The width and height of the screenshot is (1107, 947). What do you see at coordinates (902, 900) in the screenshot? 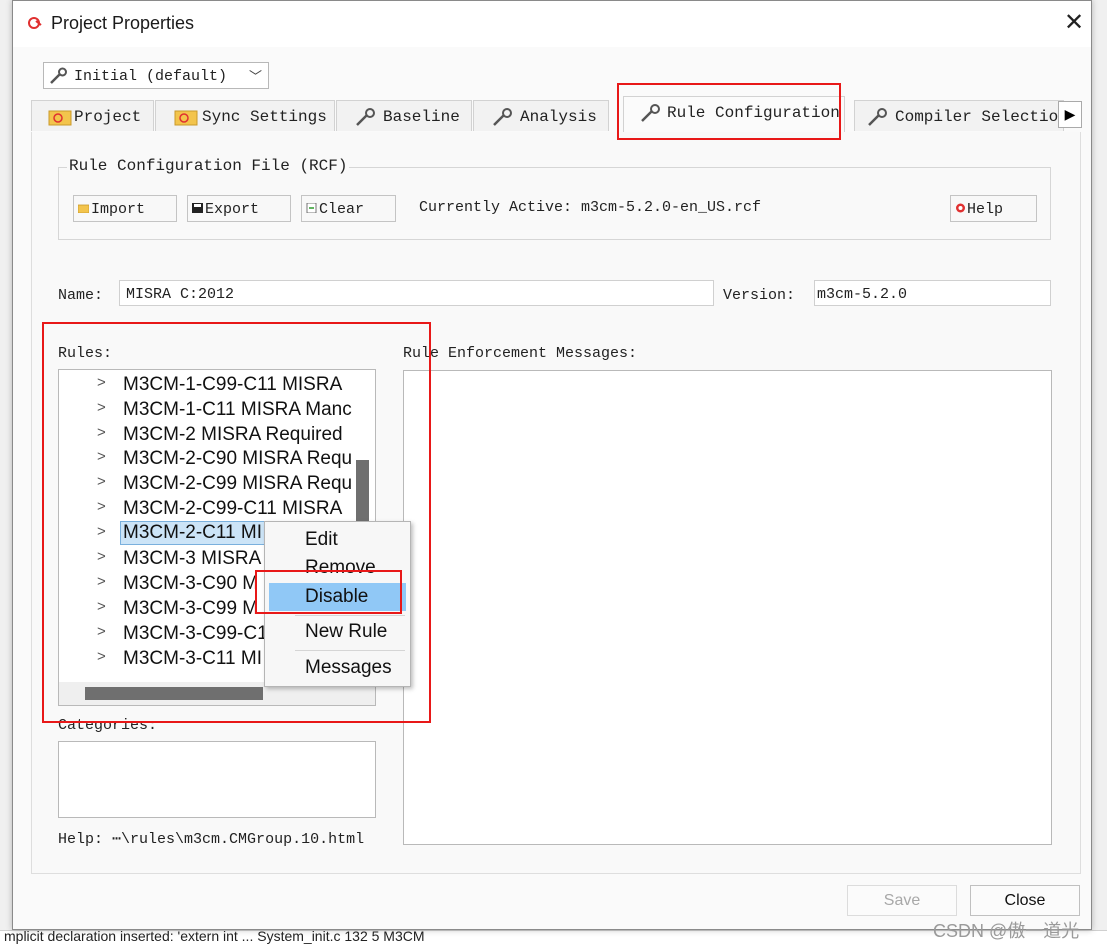
I see `save-button: Save` at bounding box center [902, 900].